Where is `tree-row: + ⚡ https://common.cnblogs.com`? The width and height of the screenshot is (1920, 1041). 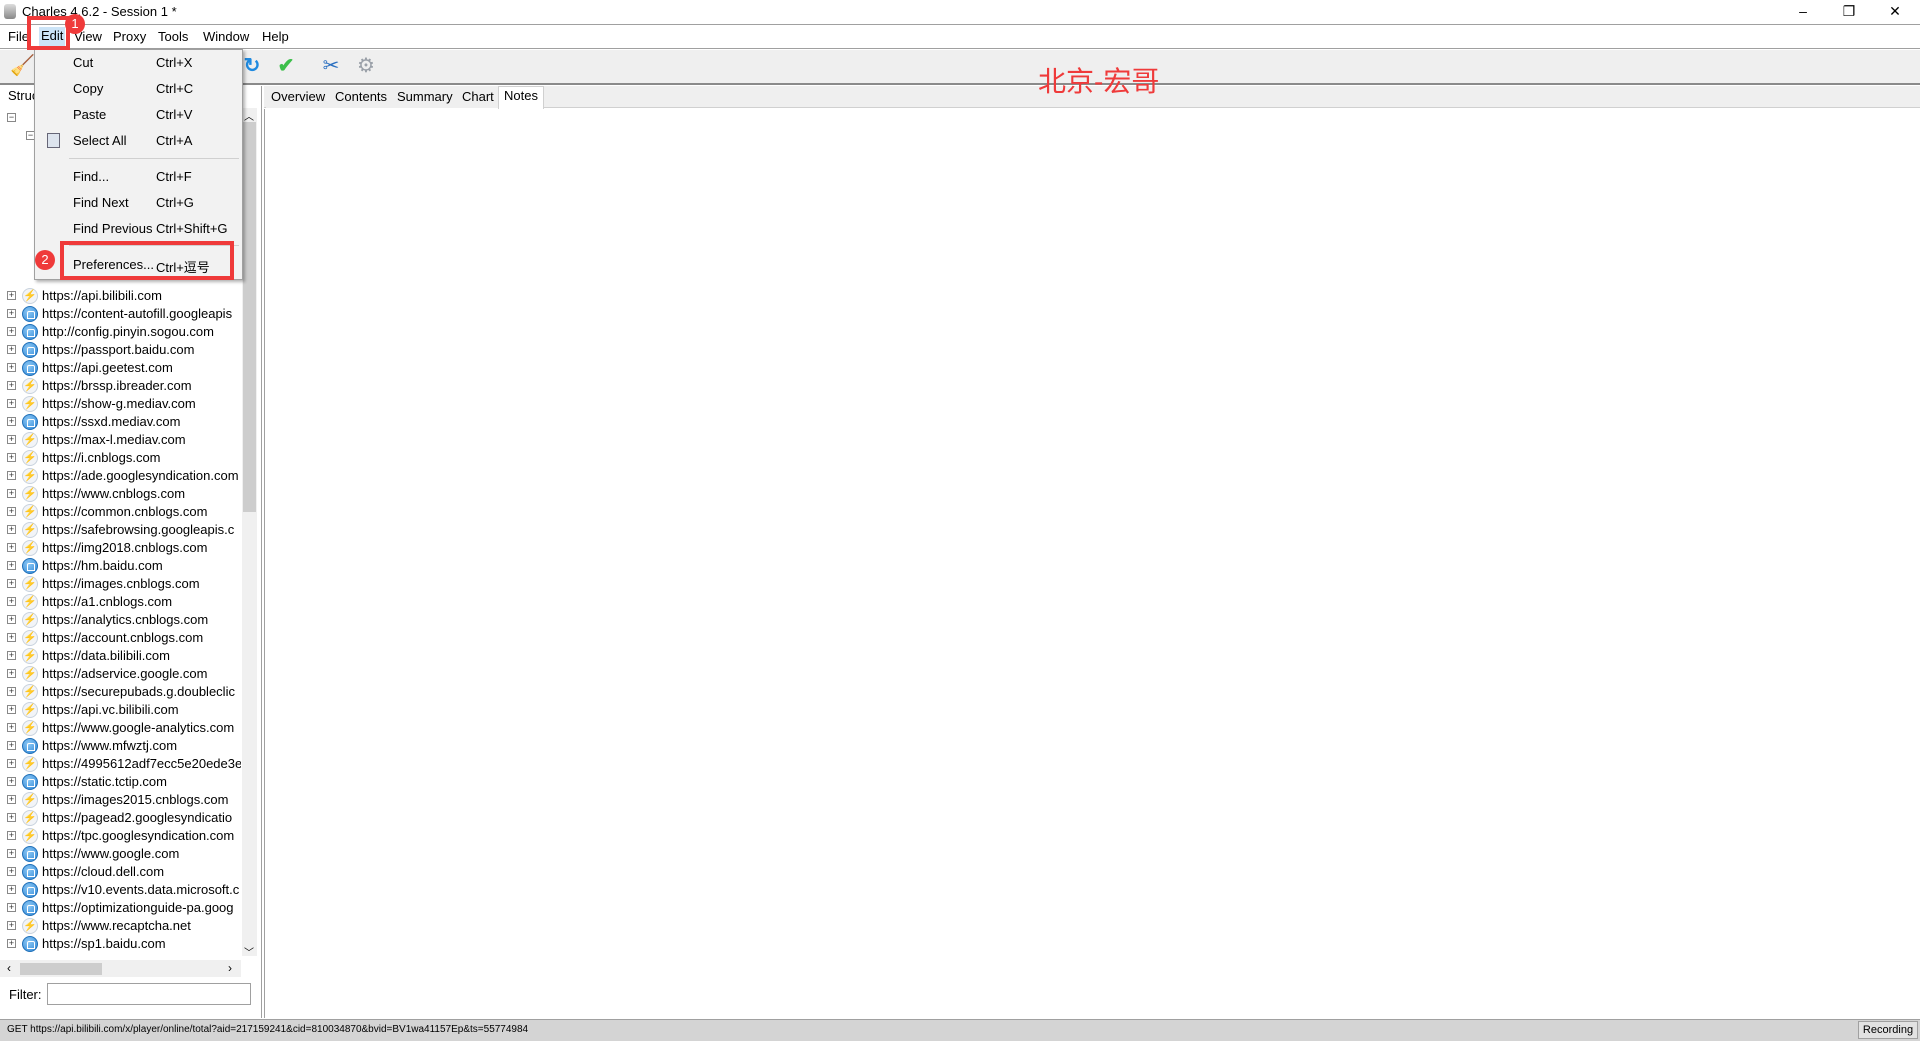
tree-row: + ⚡ https://common.cnblogs.com is located at coordinates (120, 512).